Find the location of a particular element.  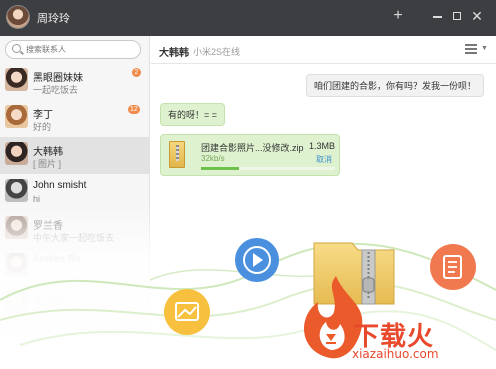

chat-contact-name: 大韩韩 is located at coordinates (174, 53).